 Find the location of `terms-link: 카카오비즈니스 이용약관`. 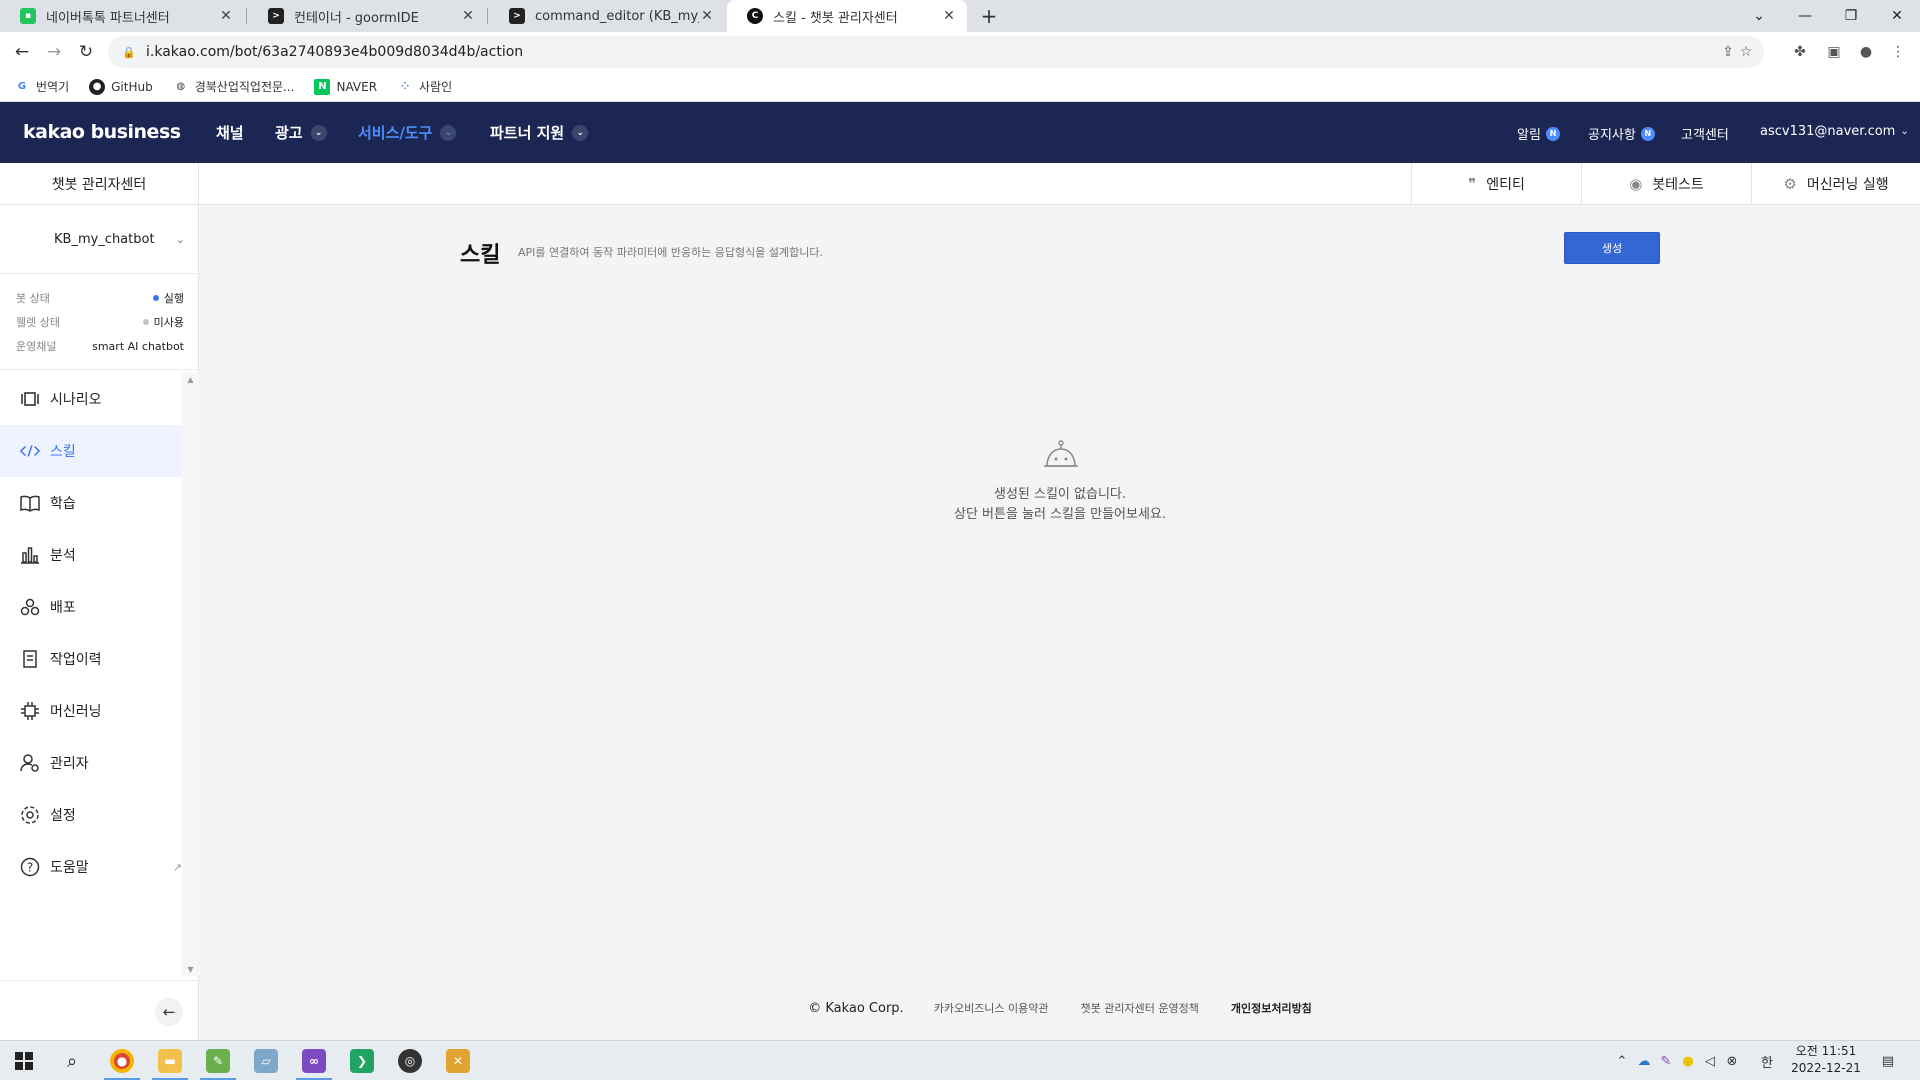

terms-link: 카카오비즈니스 이용약관 is located at coordinates (991, 1008).